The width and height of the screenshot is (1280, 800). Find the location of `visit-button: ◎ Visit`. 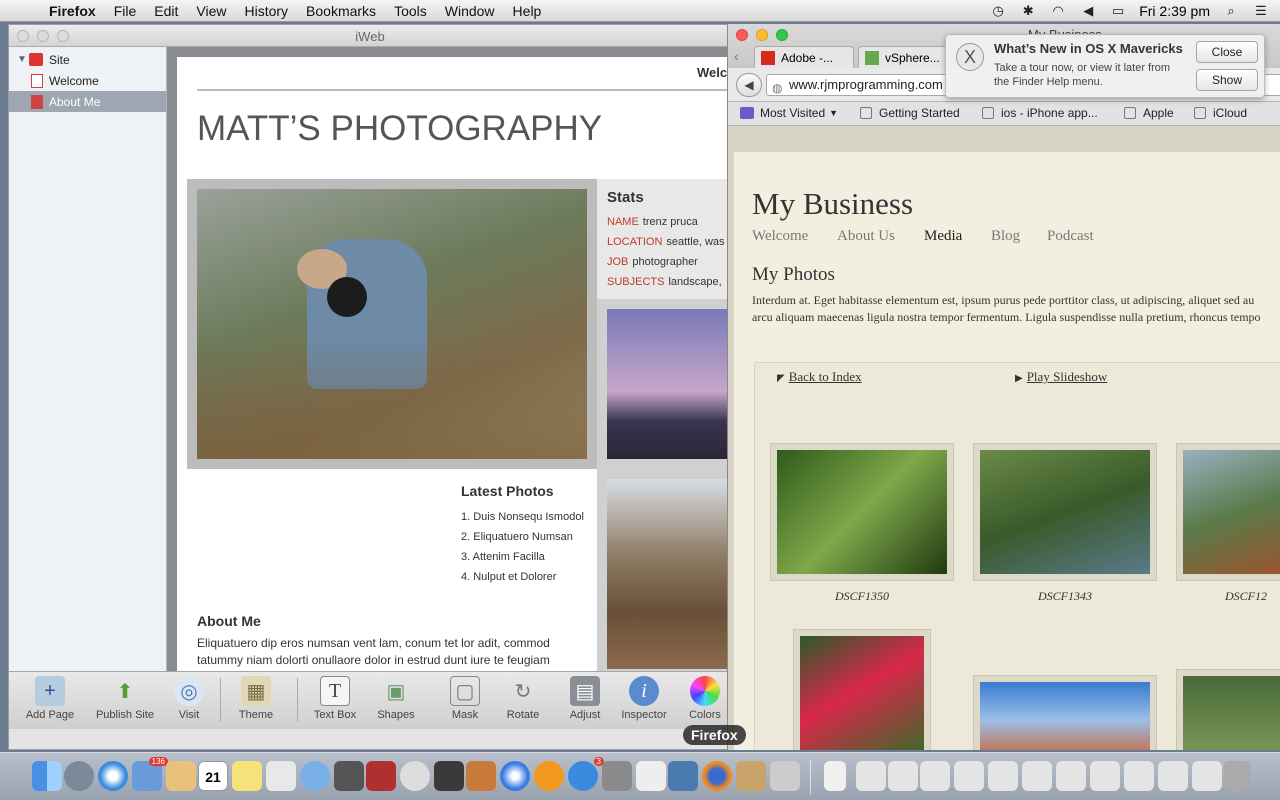

visit-button: ◎ Visit is located at coordinates (189, 698).